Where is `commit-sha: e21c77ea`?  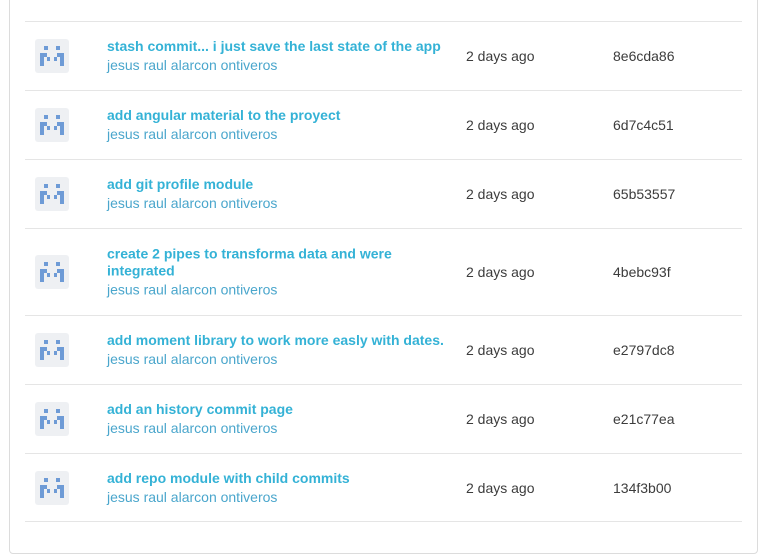 commit-sha: e21c77ea is located at coordinates (644, 419).